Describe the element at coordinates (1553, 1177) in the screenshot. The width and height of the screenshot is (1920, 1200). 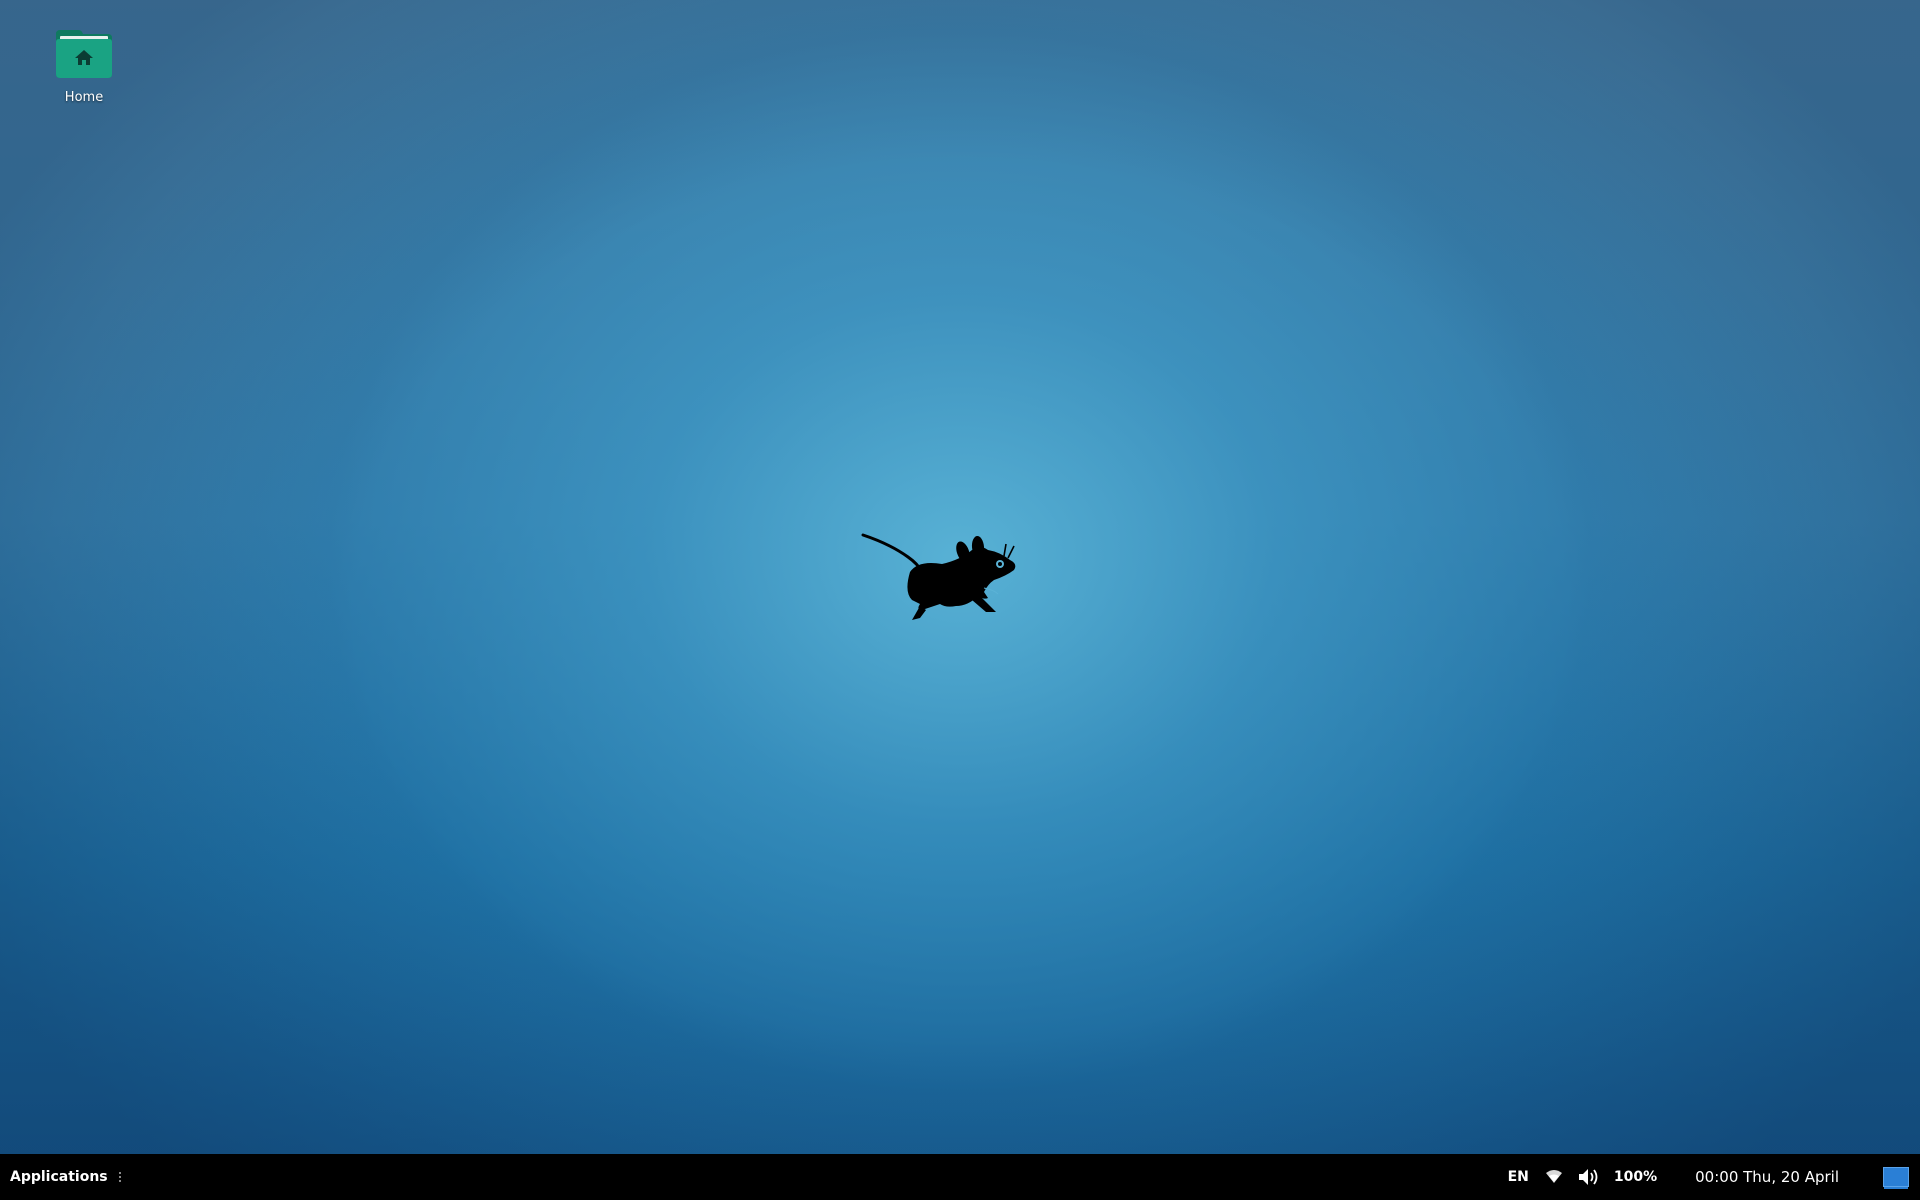
I see `wifi-icon` at that location.